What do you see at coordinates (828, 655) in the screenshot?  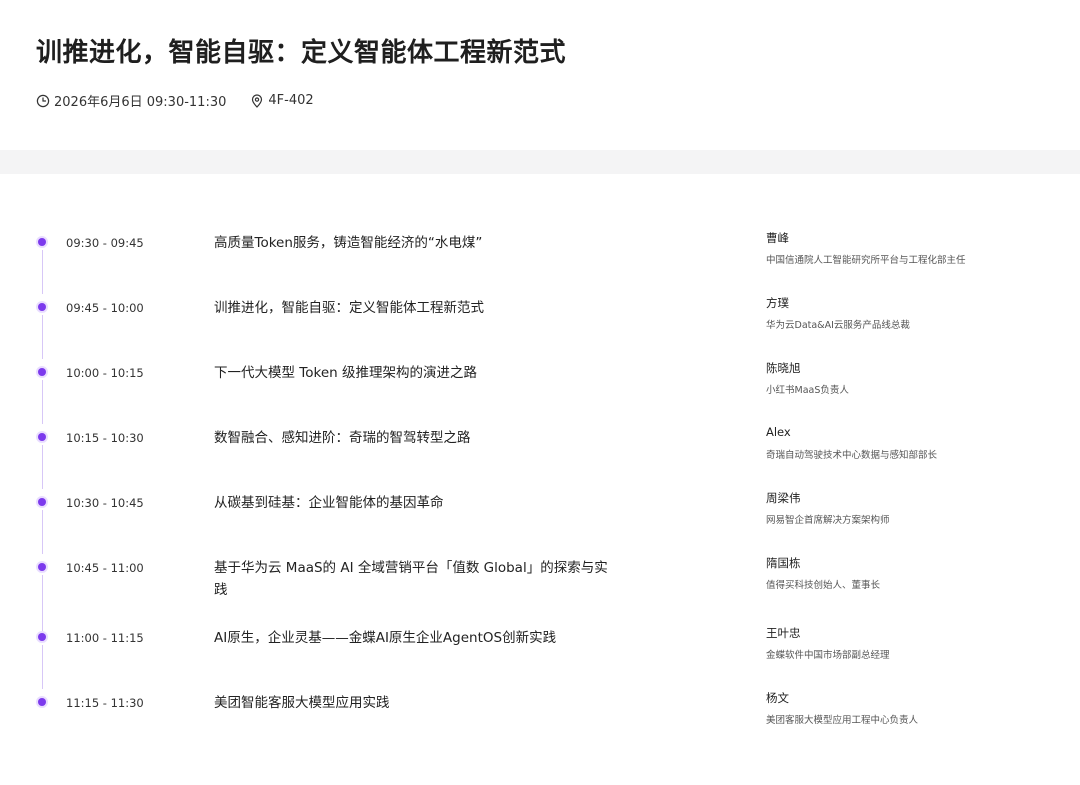 I see `speaker-role: 金蝶软件中国市场部副总经理` at bounding box center [828, 655].